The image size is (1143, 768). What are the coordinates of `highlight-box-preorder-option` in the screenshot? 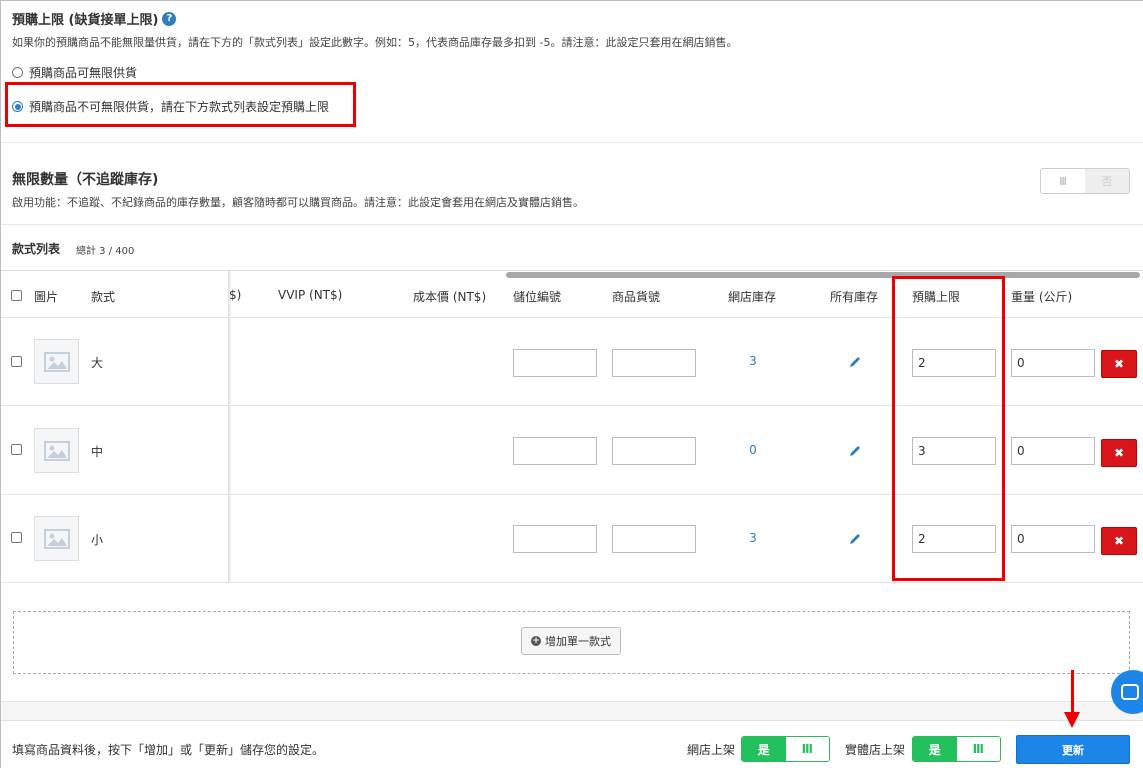 It's located at (180, 104).